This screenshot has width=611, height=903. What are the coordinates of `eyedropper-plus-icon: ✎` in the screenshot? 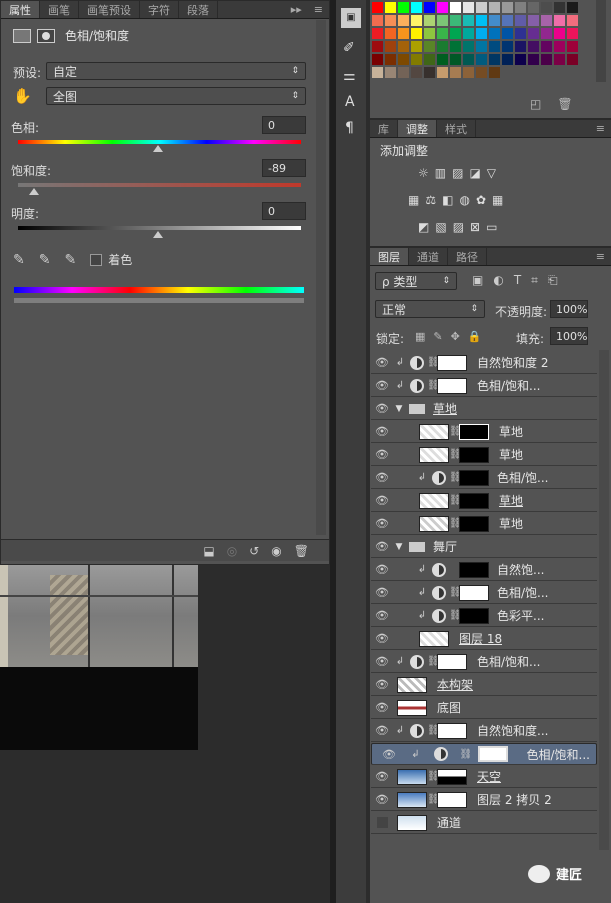 It's located at (45, 260).